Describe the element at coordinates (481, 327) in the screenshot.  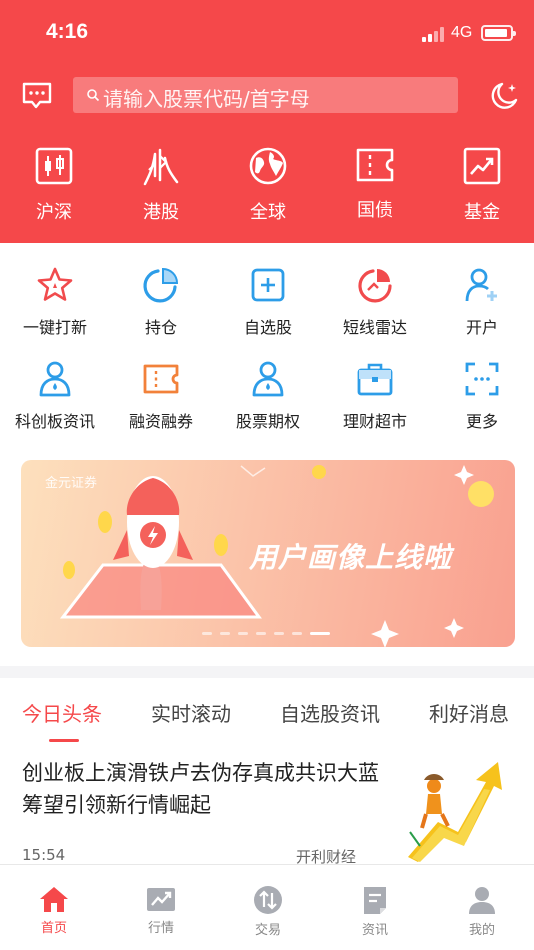
I see `grid-label: 开户` at that location.